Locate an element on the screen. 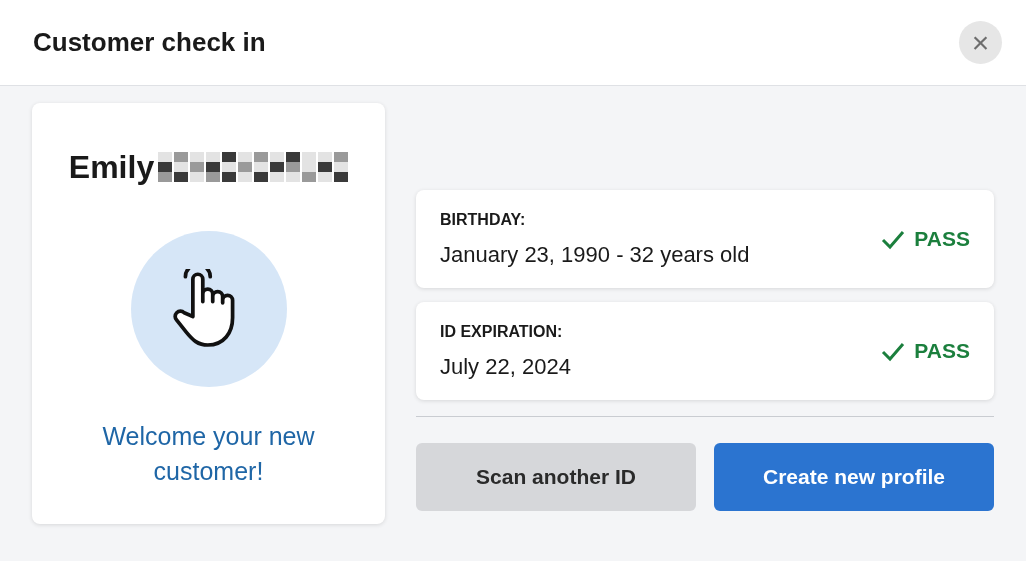 This screenshot has height=561, width=1026. check-label: ID EXPIRATION: is located at coordinates (502, 331).